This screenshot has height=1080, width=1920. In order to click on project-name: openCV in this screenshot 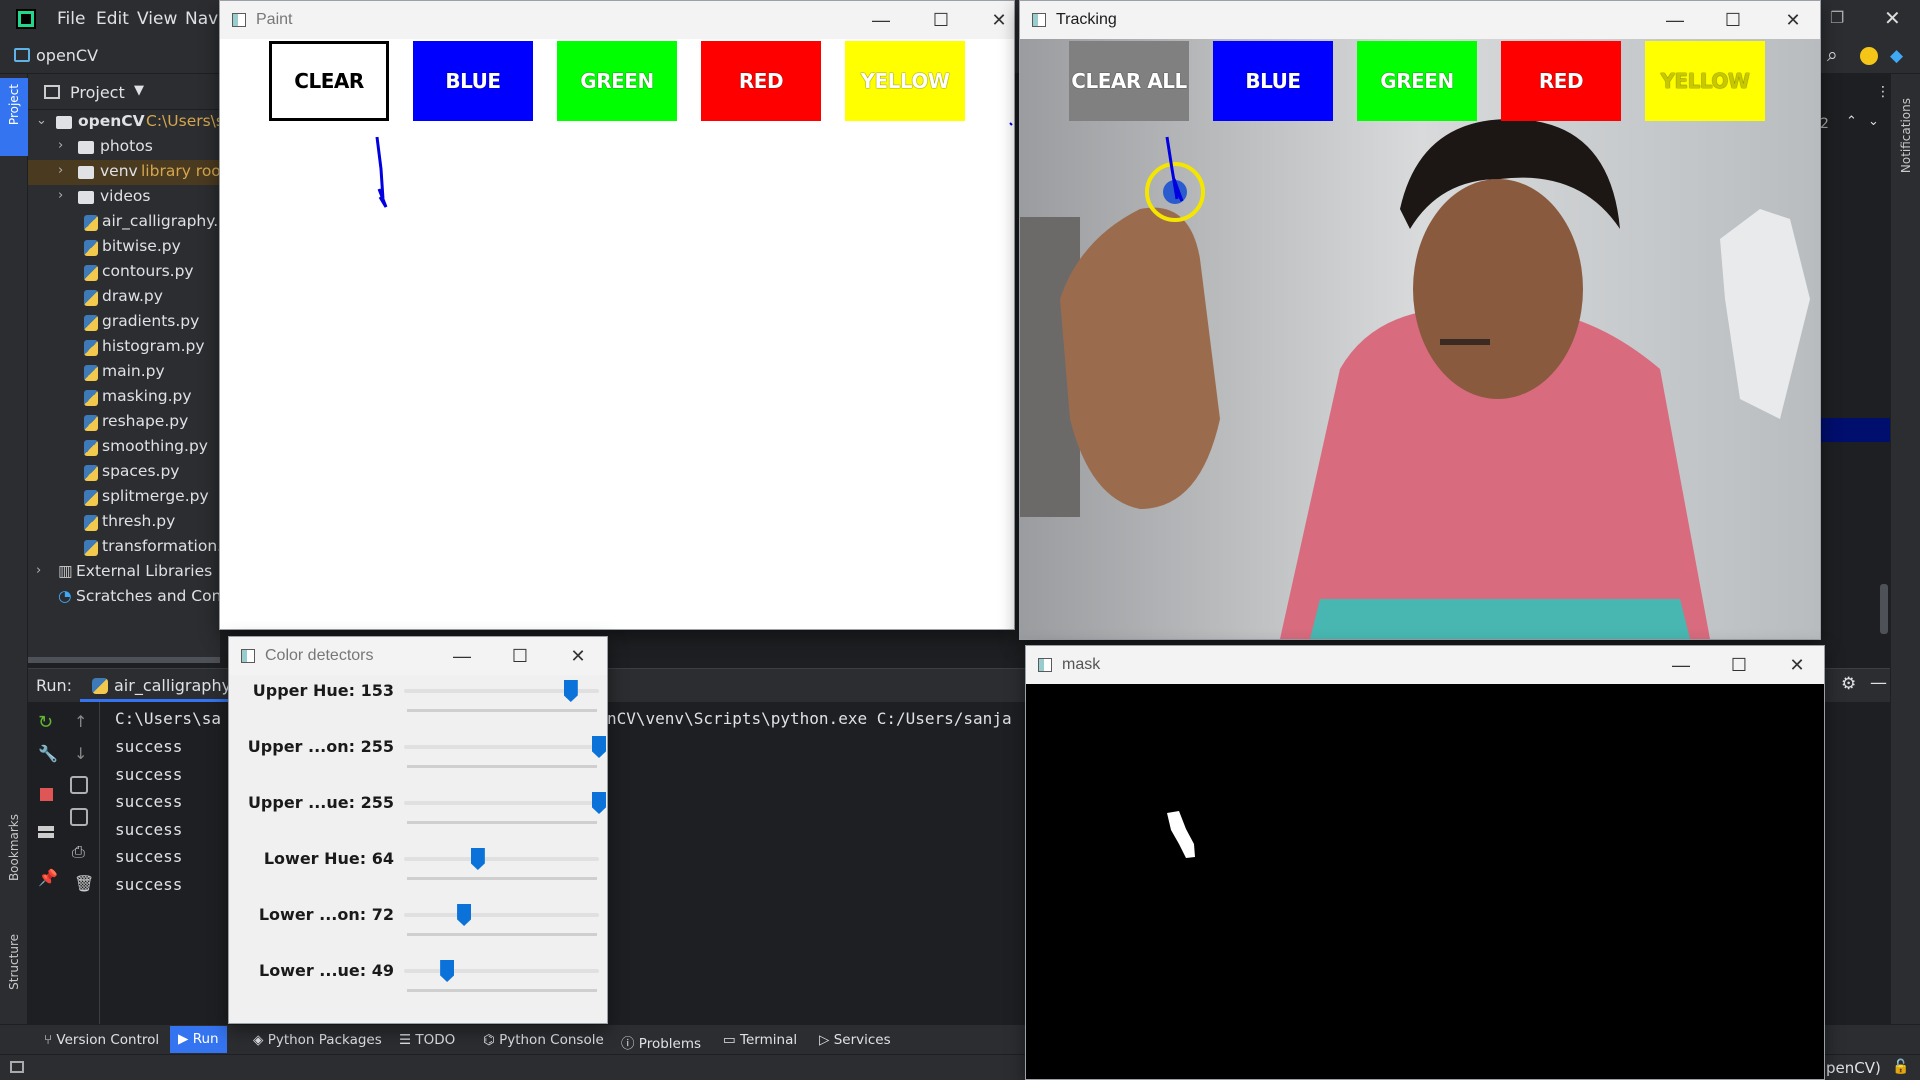, I will do `click(67, 55)`.